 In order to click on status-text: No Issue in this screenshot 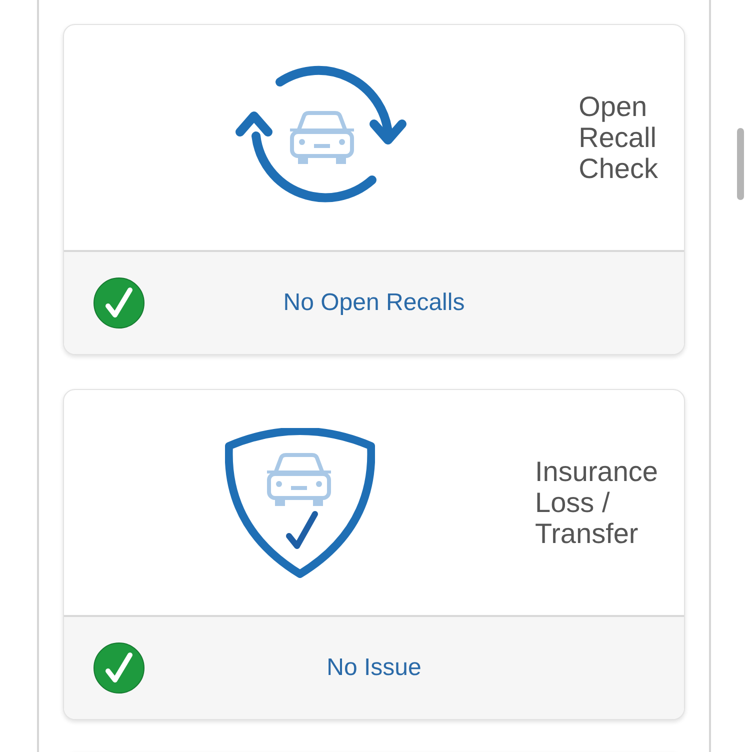, I will do `click(374, 667)`.